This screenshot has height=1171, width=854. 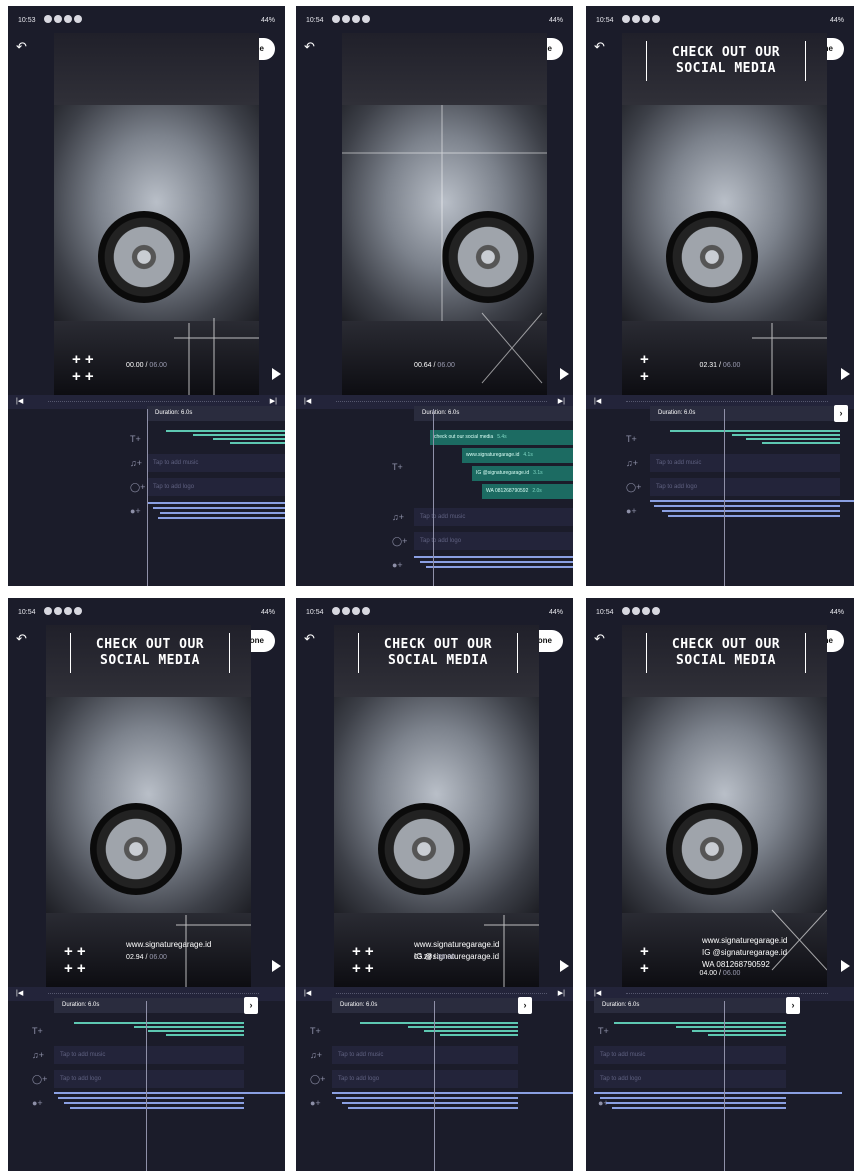 What do you see at coordinates (444, 214) in the screenshot?
I see `video-preview` at bounding box center [444, 214].